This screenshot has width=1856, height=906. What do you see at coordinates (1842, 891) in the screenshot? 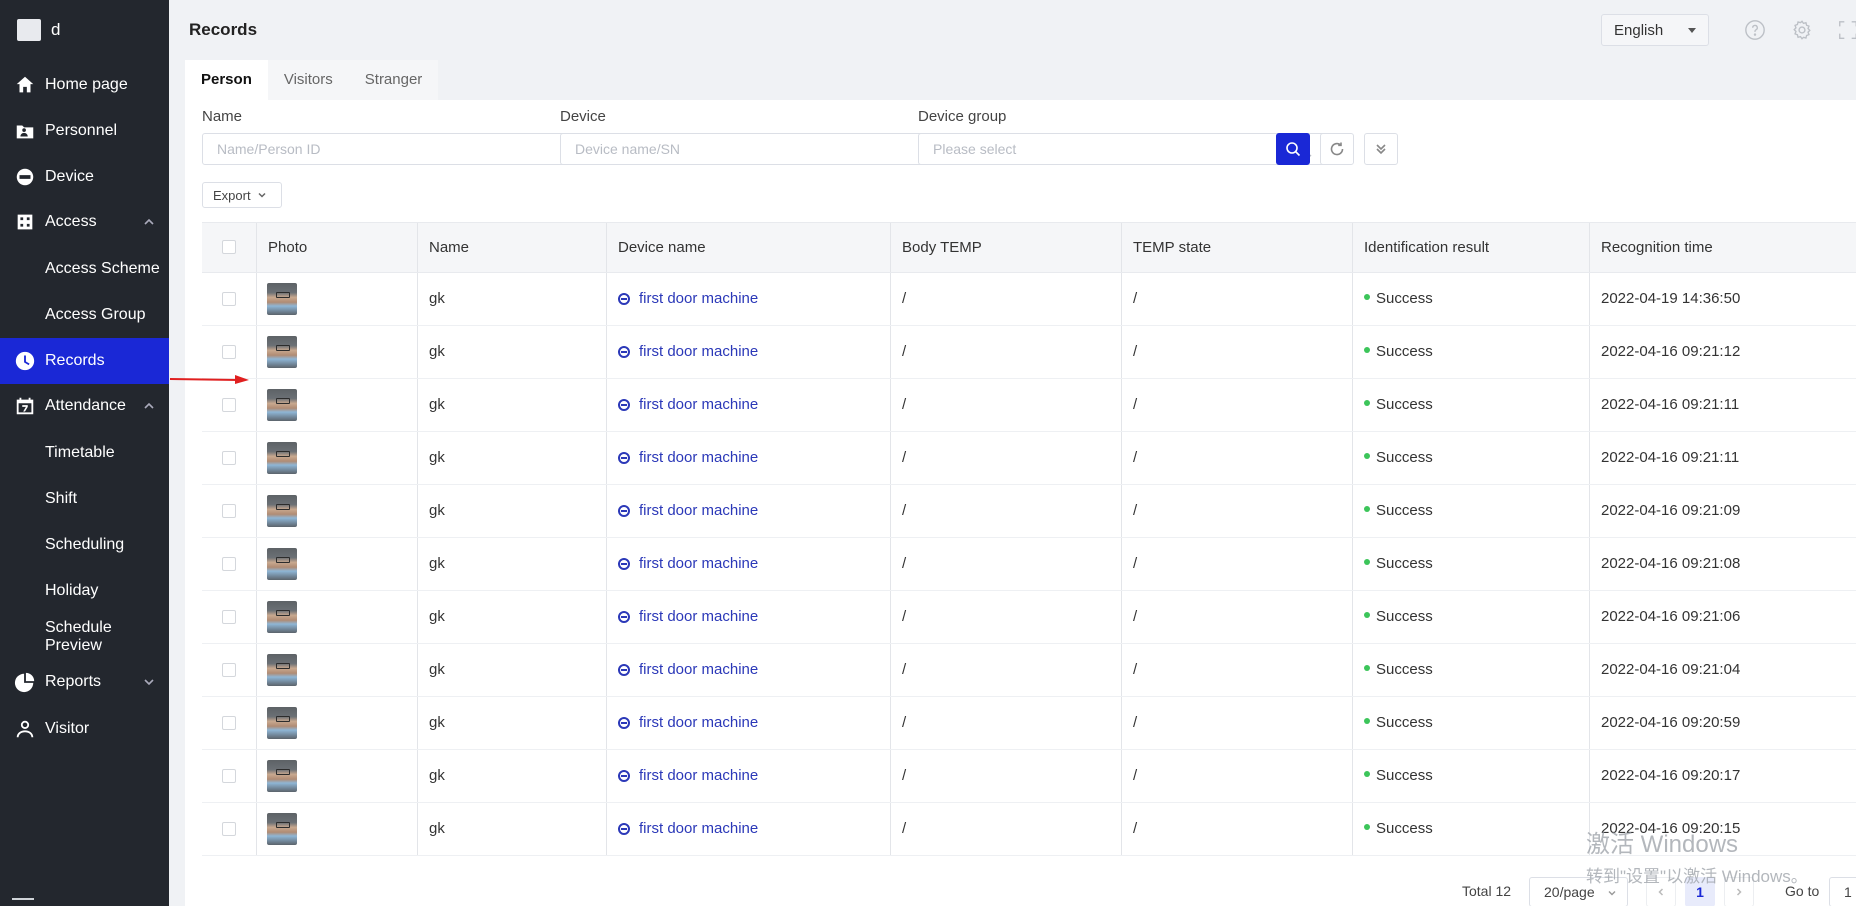
I see `goto-page-input: 1` at bounding box center [1842, 891].